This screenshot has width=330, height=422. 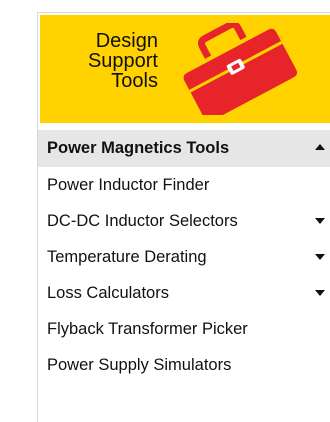 I want to click on menu-item-label: DC-DC Inductor Selectors, so click(x=142, y=221).